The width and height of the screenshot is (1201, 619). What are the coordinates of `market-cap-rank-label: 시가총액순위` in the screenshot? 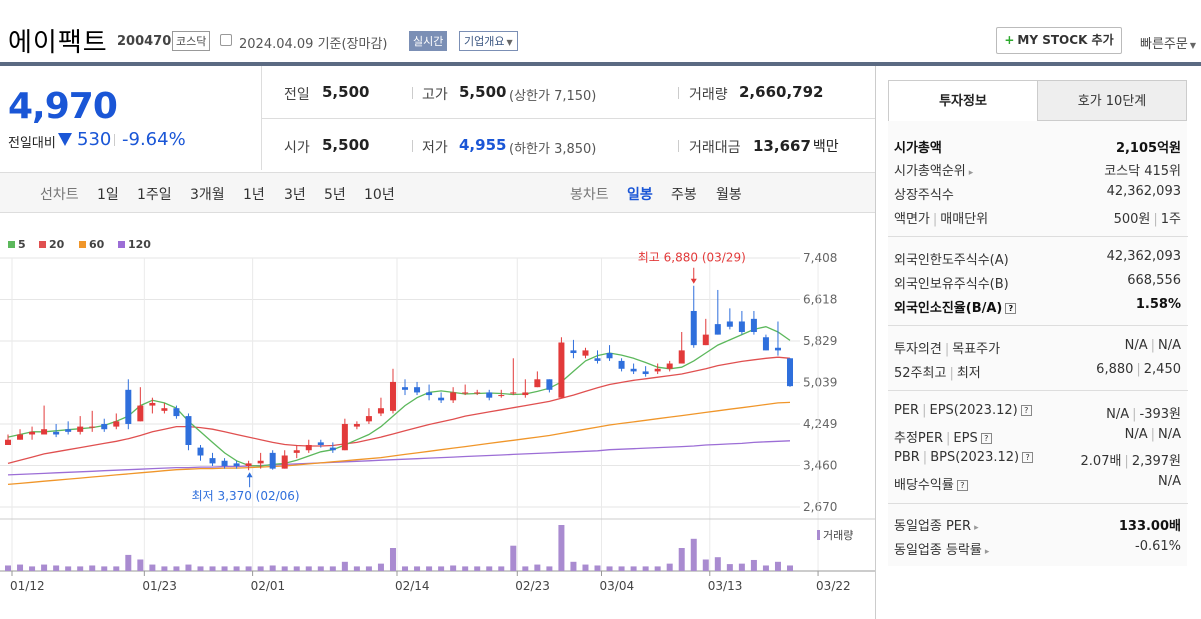 It's located at (930, 171).